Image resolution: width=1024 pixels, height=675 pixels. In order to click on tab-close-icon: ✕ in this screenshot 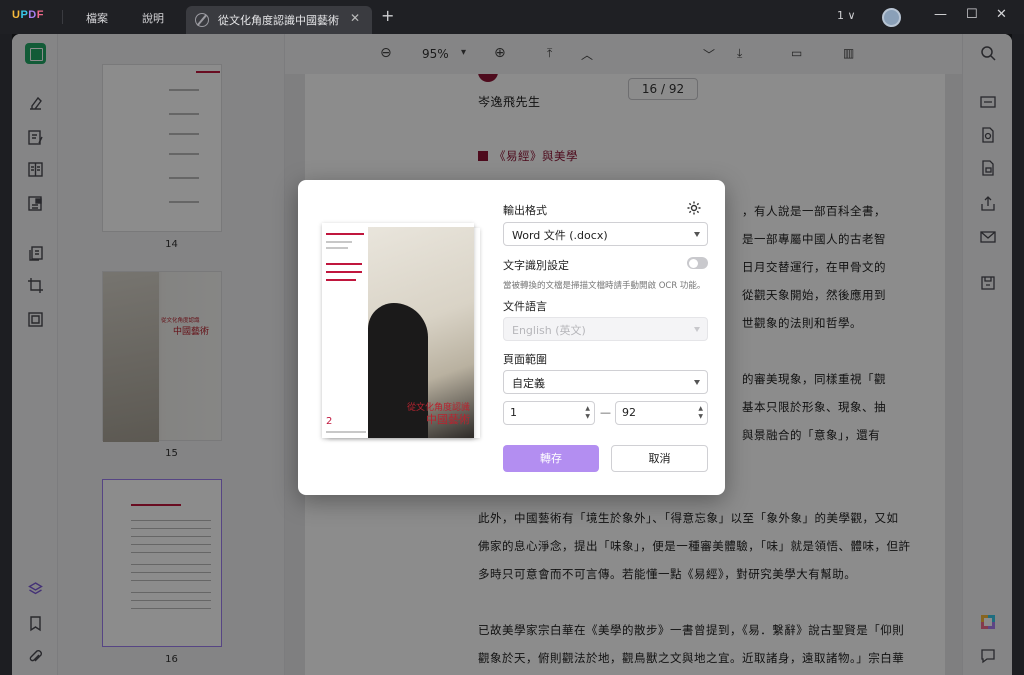, I will do `click(355, 18)`.